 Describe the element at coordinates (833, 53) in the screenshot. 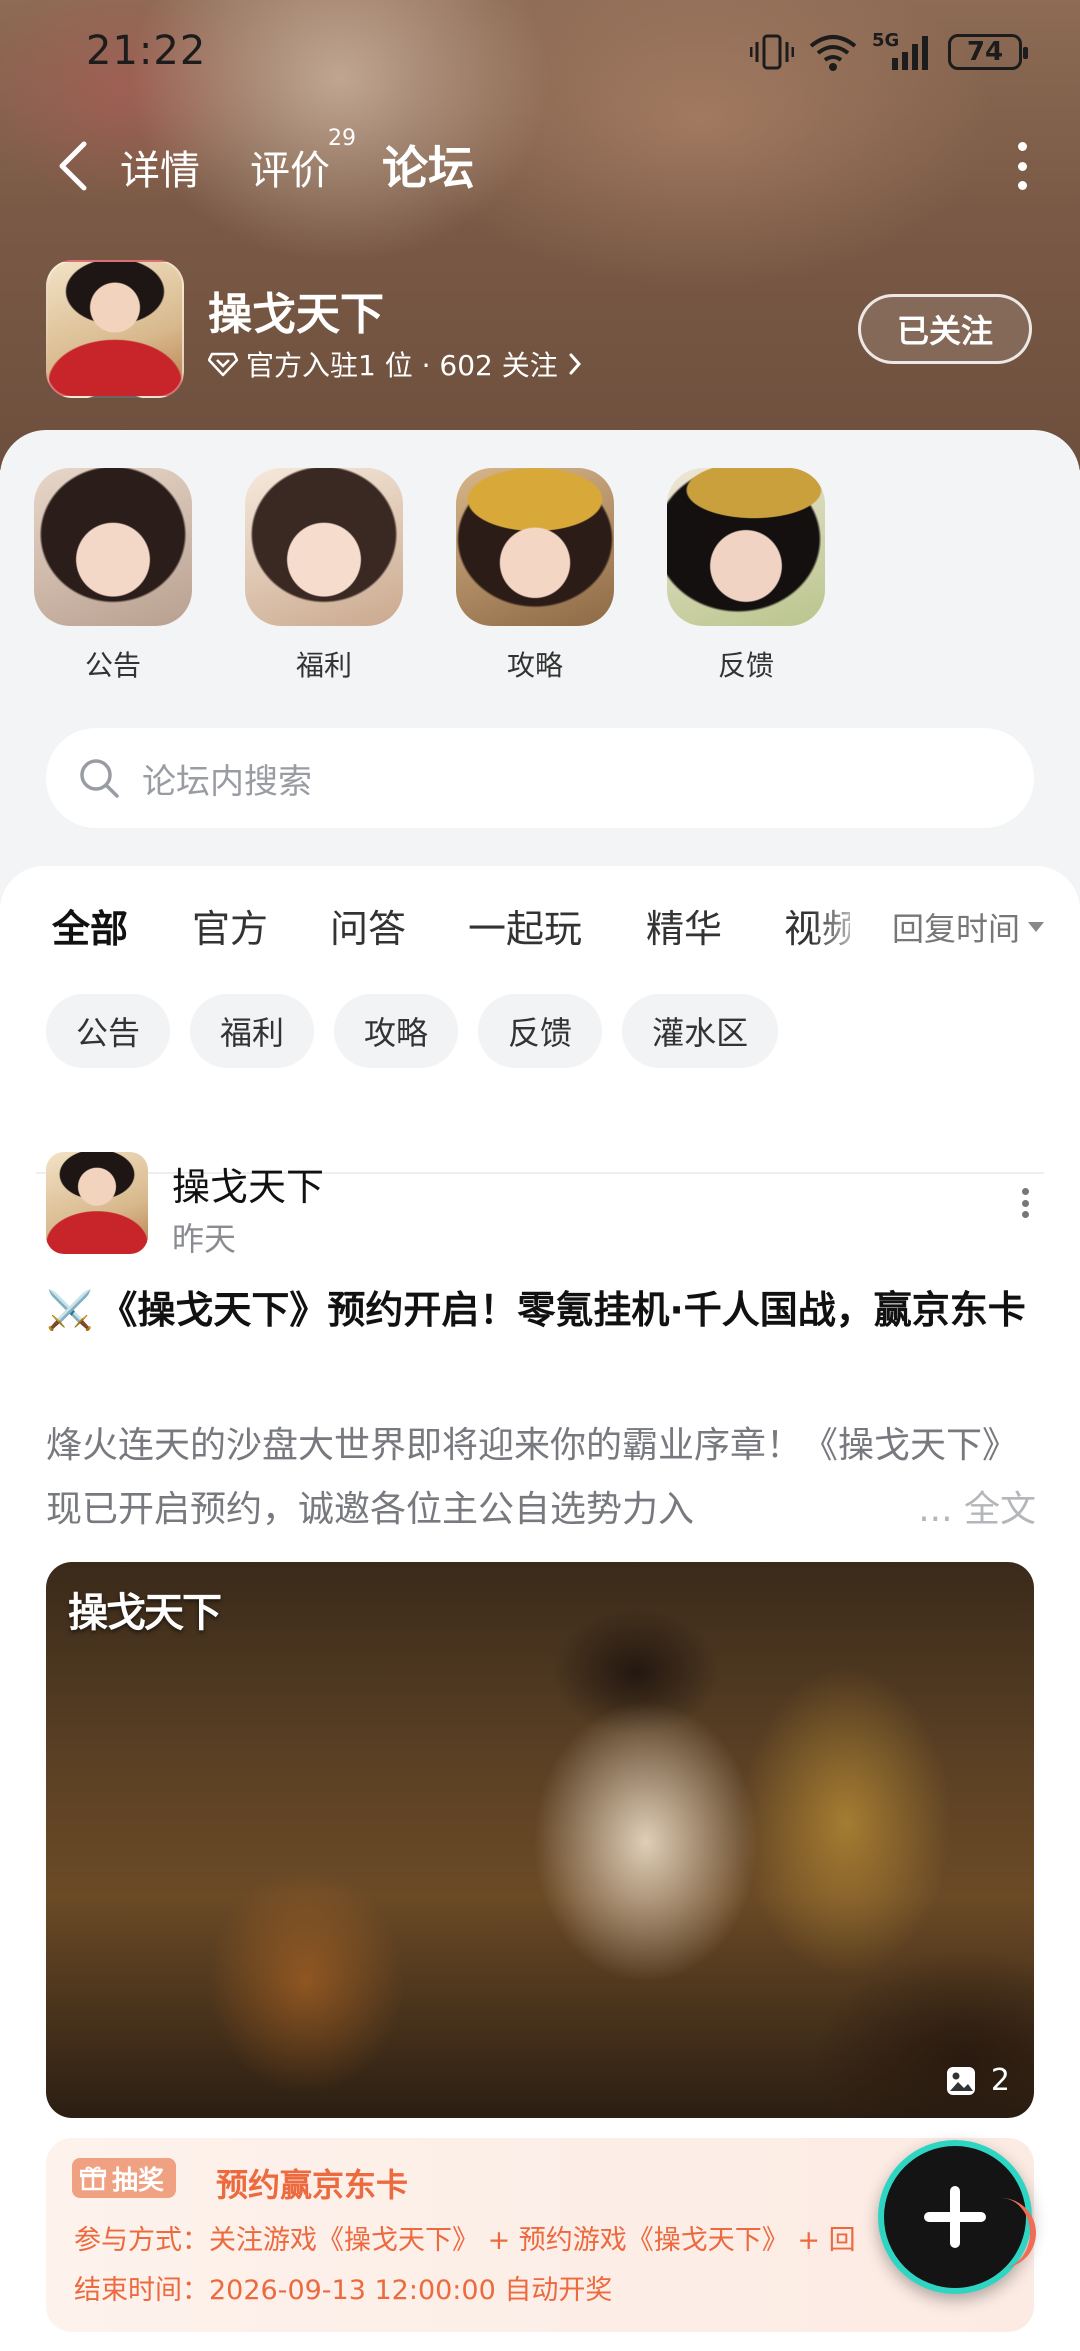

I see `wifi-icon` at that location.